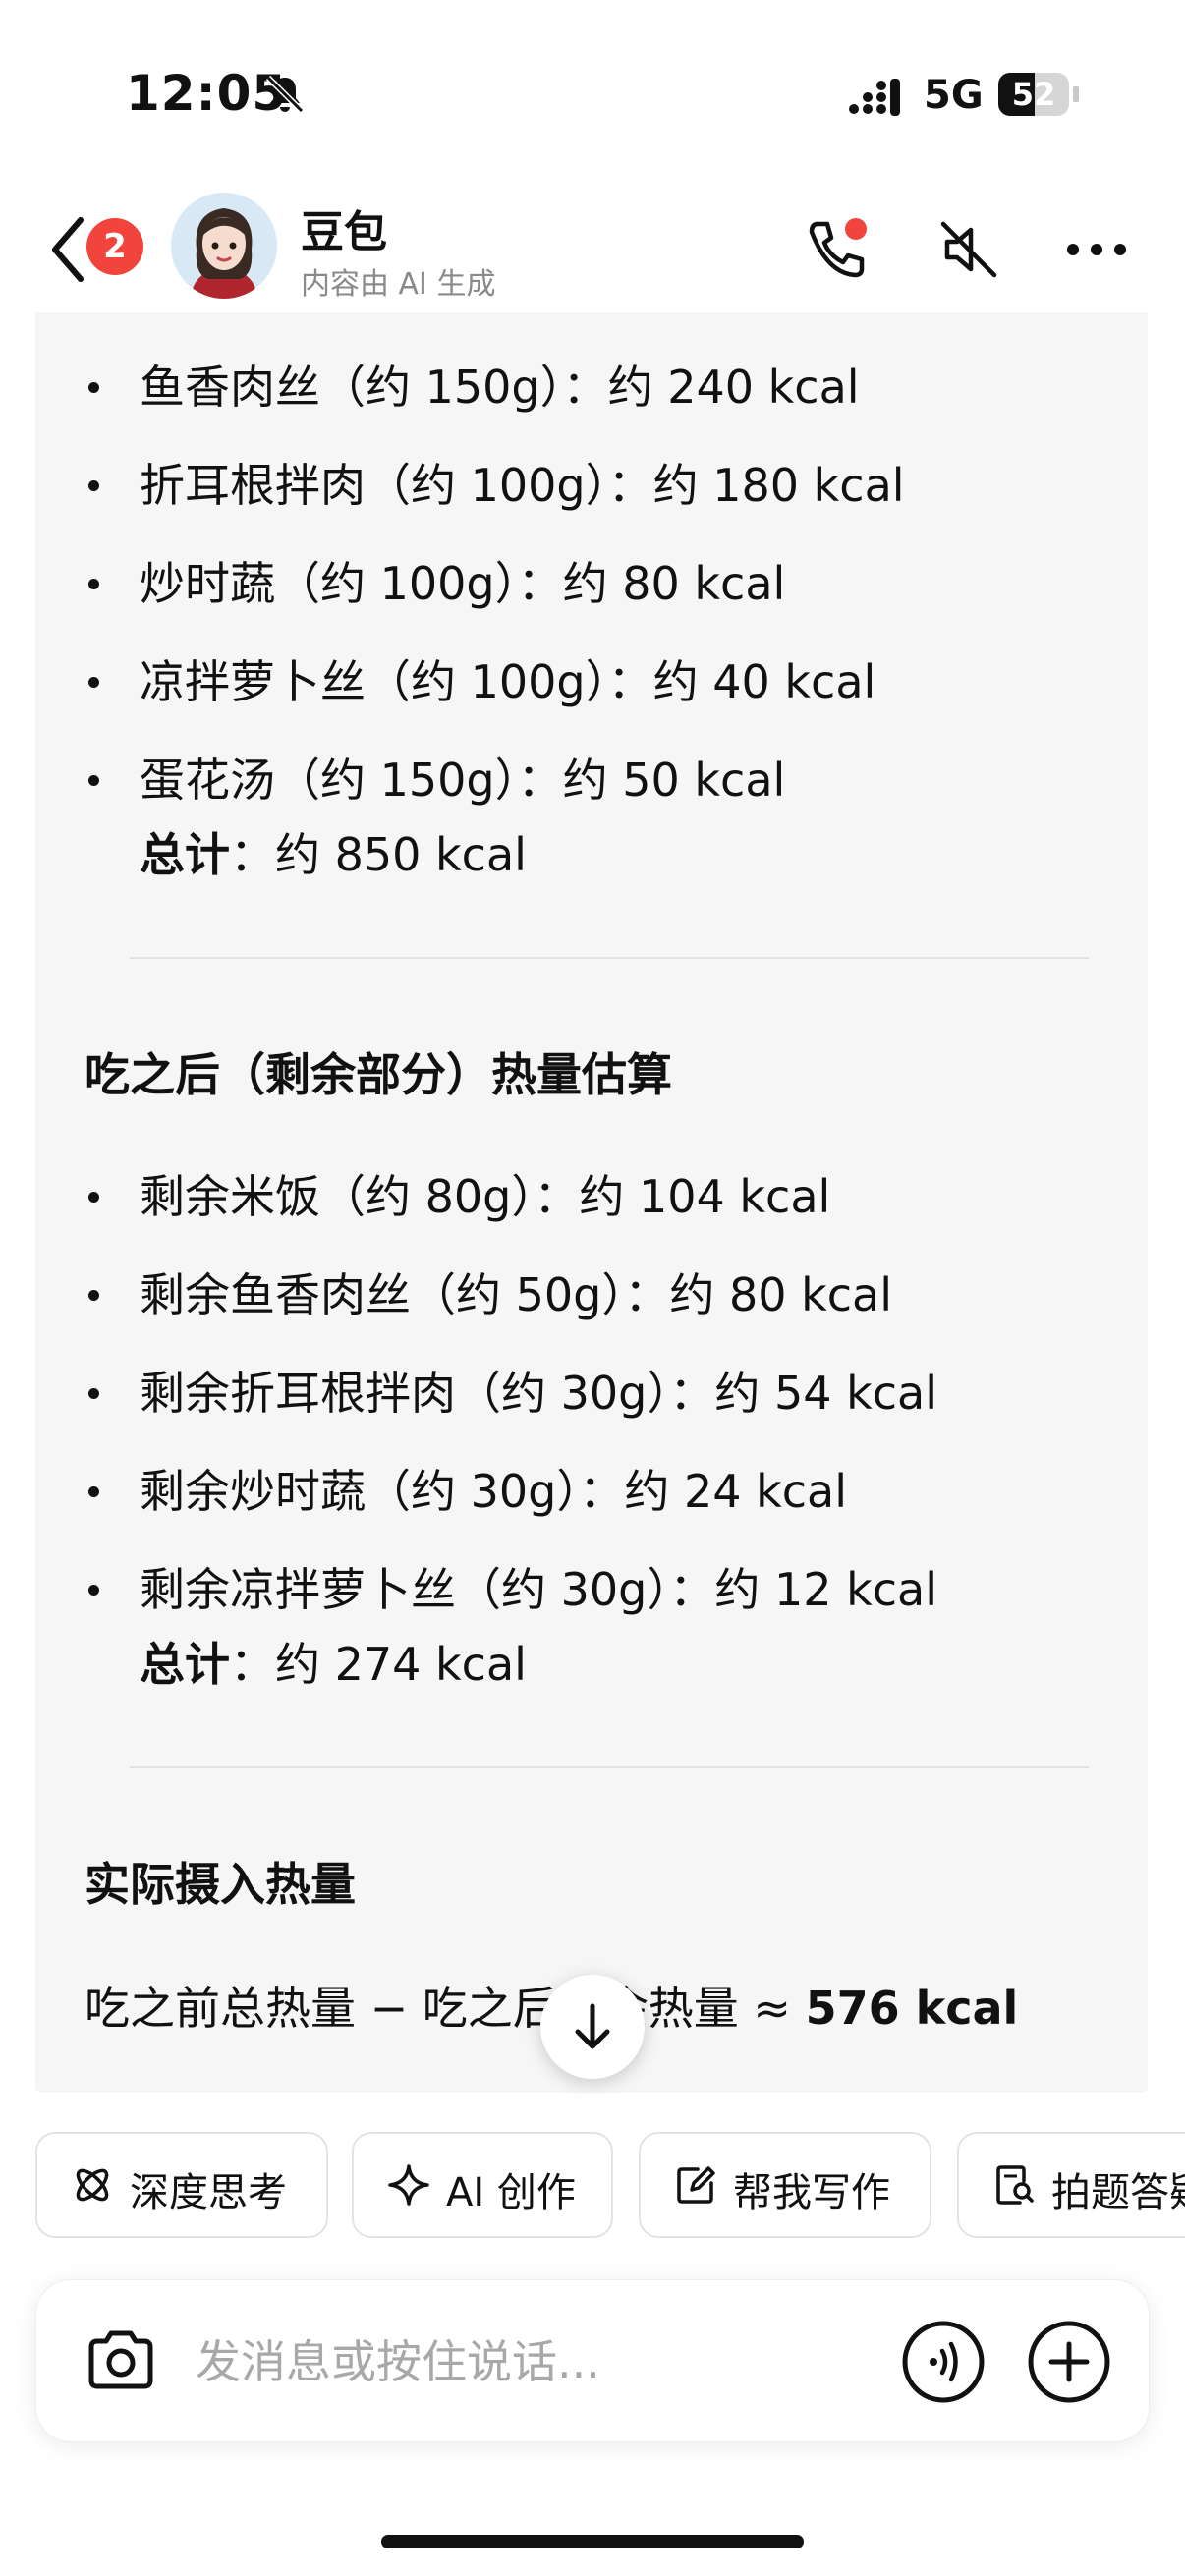 The height and width of the screenshot is (2576, 1185). What do you see at coordinates (500, 387) in the screenshot?
I see `list-item: 鱼香肉丝（约 150g）：约 240 kcal` at bounding box center [500, 387].